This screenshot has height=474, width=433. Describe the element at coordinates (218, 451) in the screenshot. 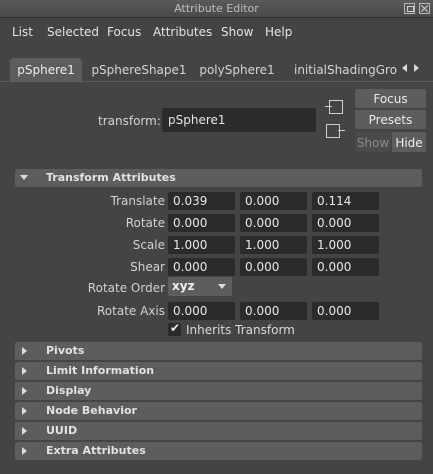

I see `section-extra-attributes: Extra Attributes` at that location.